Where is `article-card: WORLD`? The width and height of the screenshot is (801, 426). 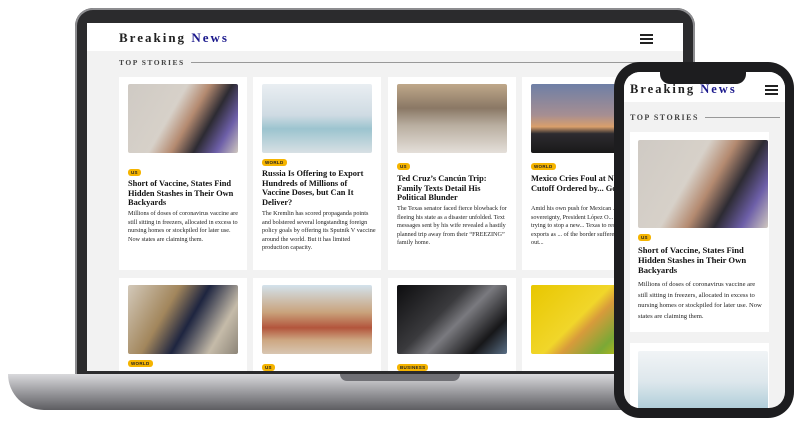
article-card: WORLD is located at coordinates (183, 324).